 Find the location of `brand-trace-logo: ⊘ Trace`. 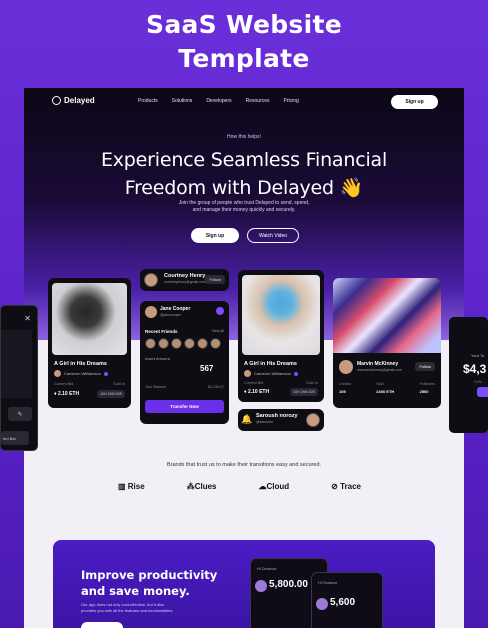

brand-trace-logo: ⊘ Trace is located at coordinates (346, 486).